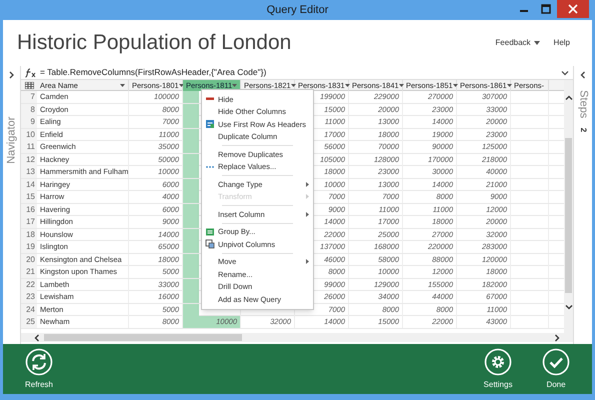 Image resolution: width=595 pixels, height=400 pixels. Describe the element at coordinates (297, 337) in the screenshot. I see `horizontal-scrollbar` at that location.